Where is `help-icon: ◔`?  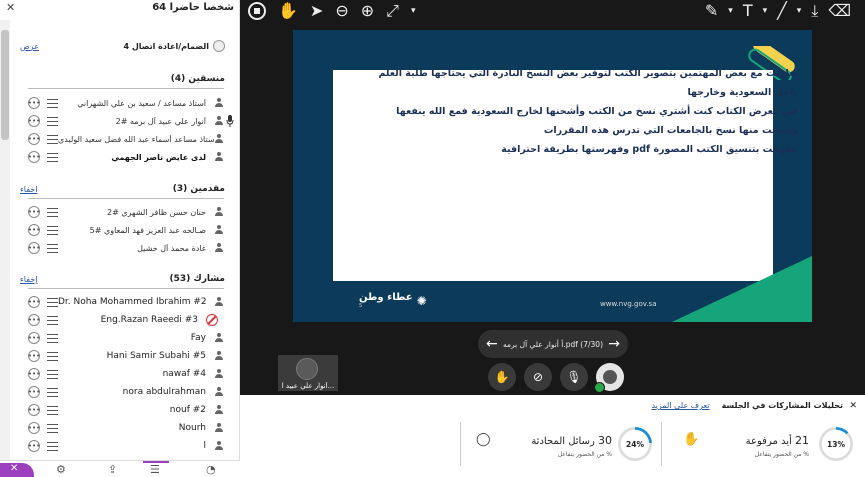
help-icon: ◔ is located at coordinates (211, 469).